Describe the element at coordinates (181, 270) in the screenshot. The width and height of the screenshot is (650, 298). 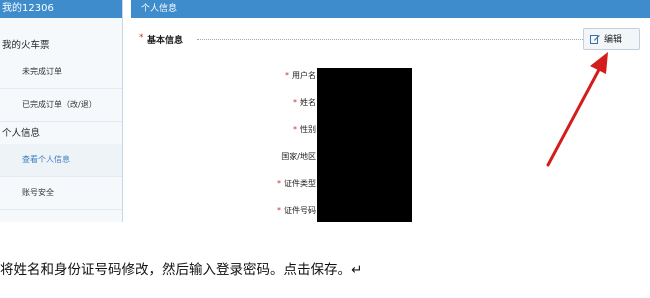
I see `instruction-caption: 将姓名和身份证号码修改，然后输入登录密码。点击保存。↵` at that location.